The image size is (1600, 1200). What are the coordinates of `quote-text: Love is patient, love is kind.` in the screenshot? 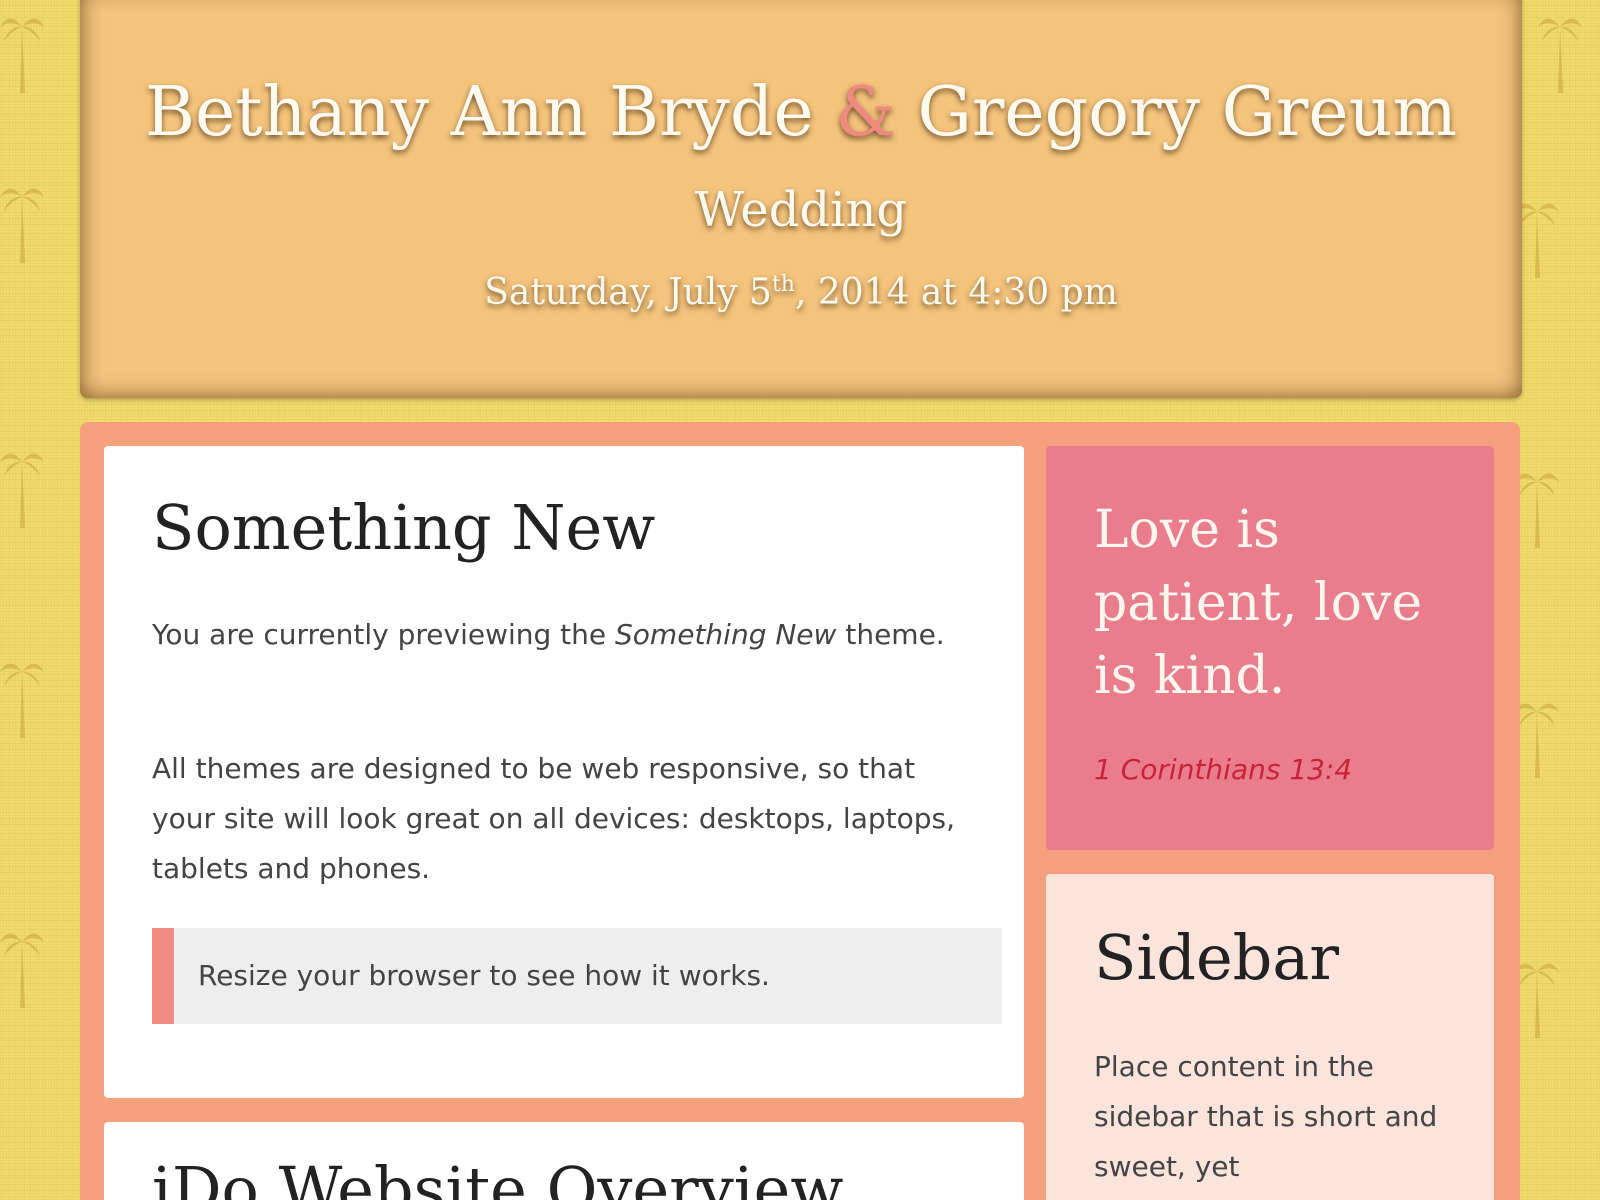 It's located at (1258, 603).